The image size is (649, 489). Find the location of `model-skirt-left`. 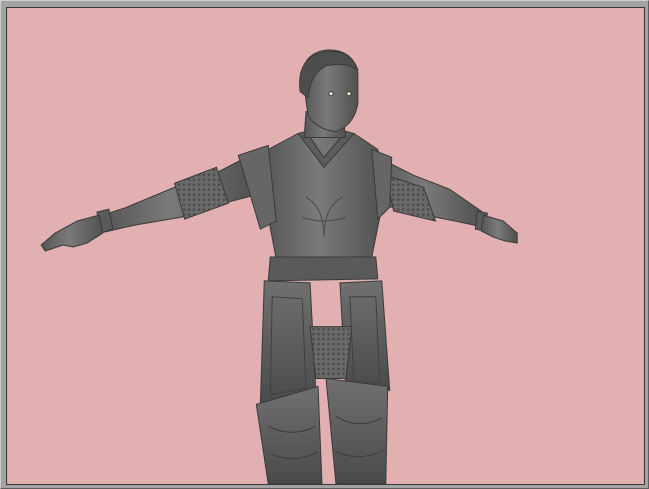

model-skirt-left is located at coordinates (288, 343).